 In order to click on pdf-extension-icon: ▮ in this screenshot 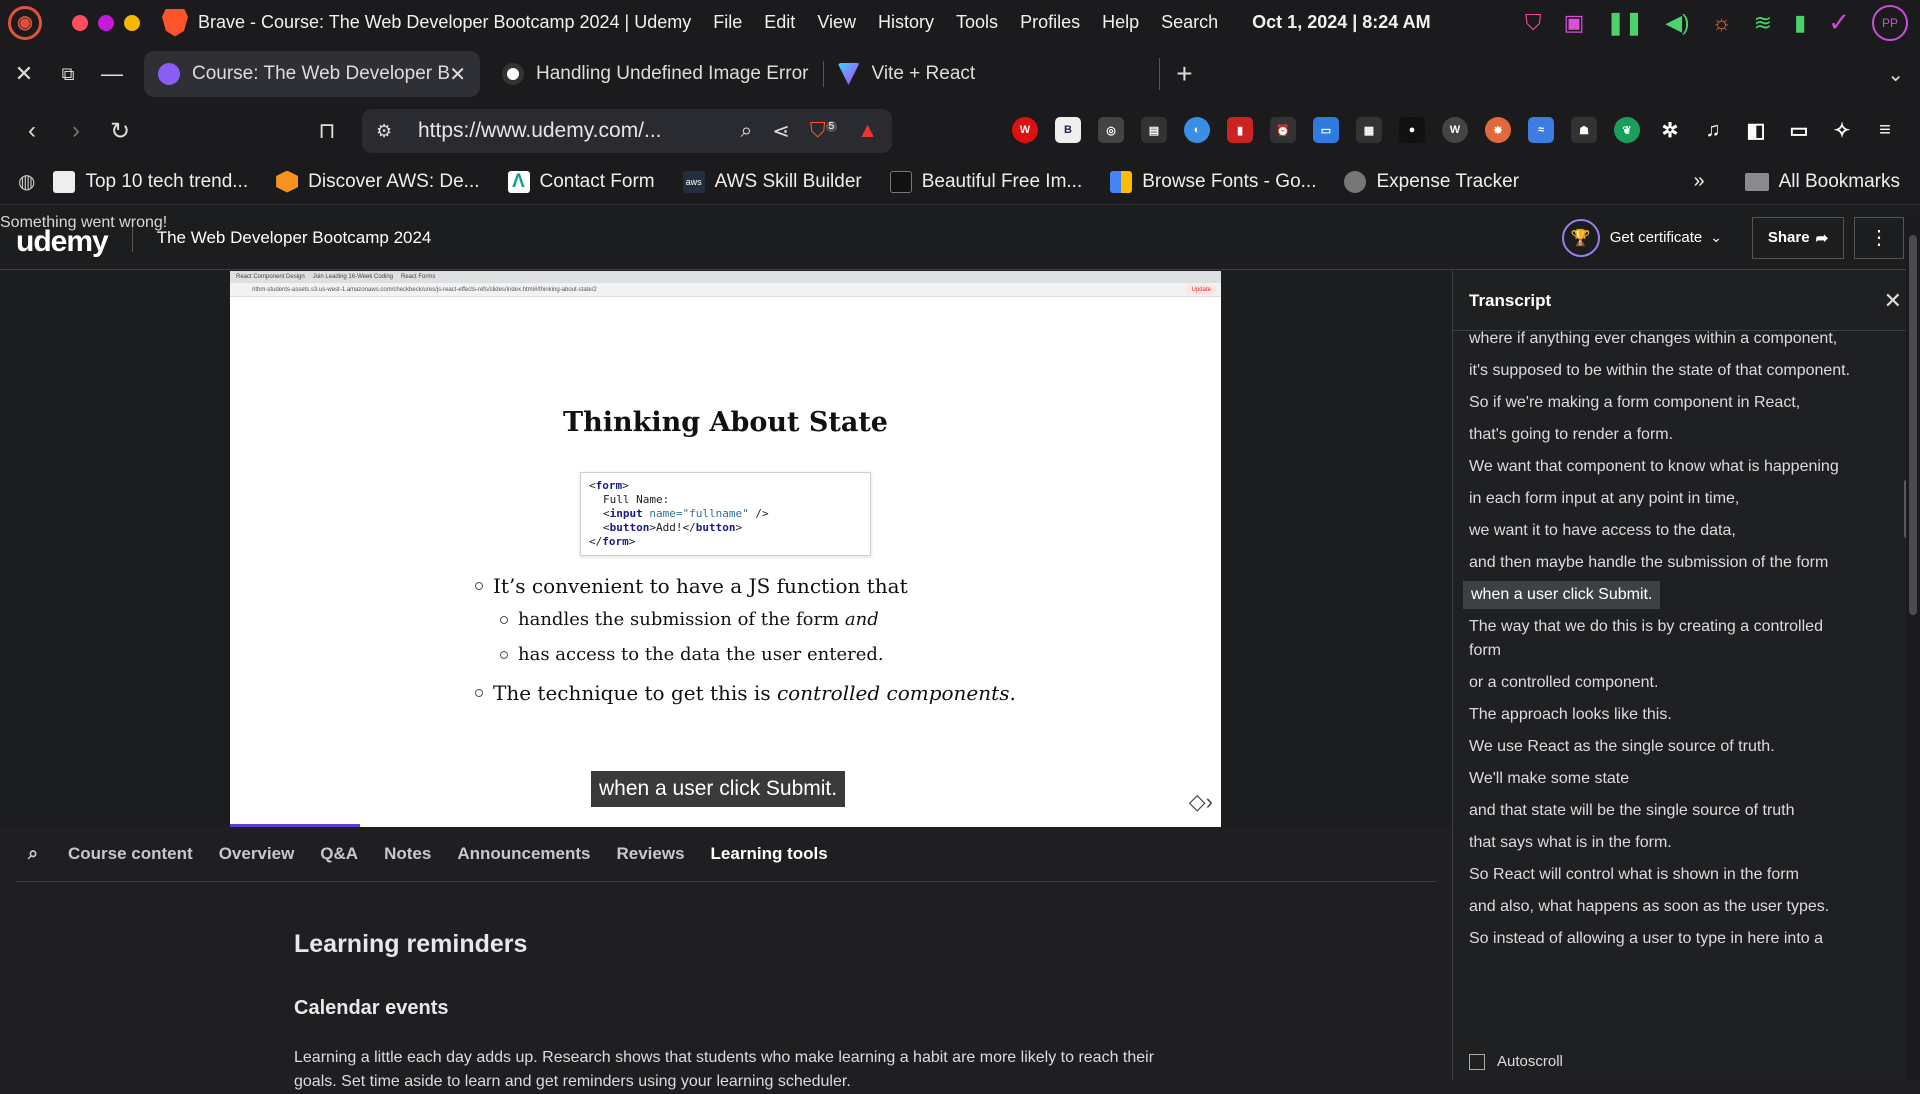, I will do `click(1240, 130)`.